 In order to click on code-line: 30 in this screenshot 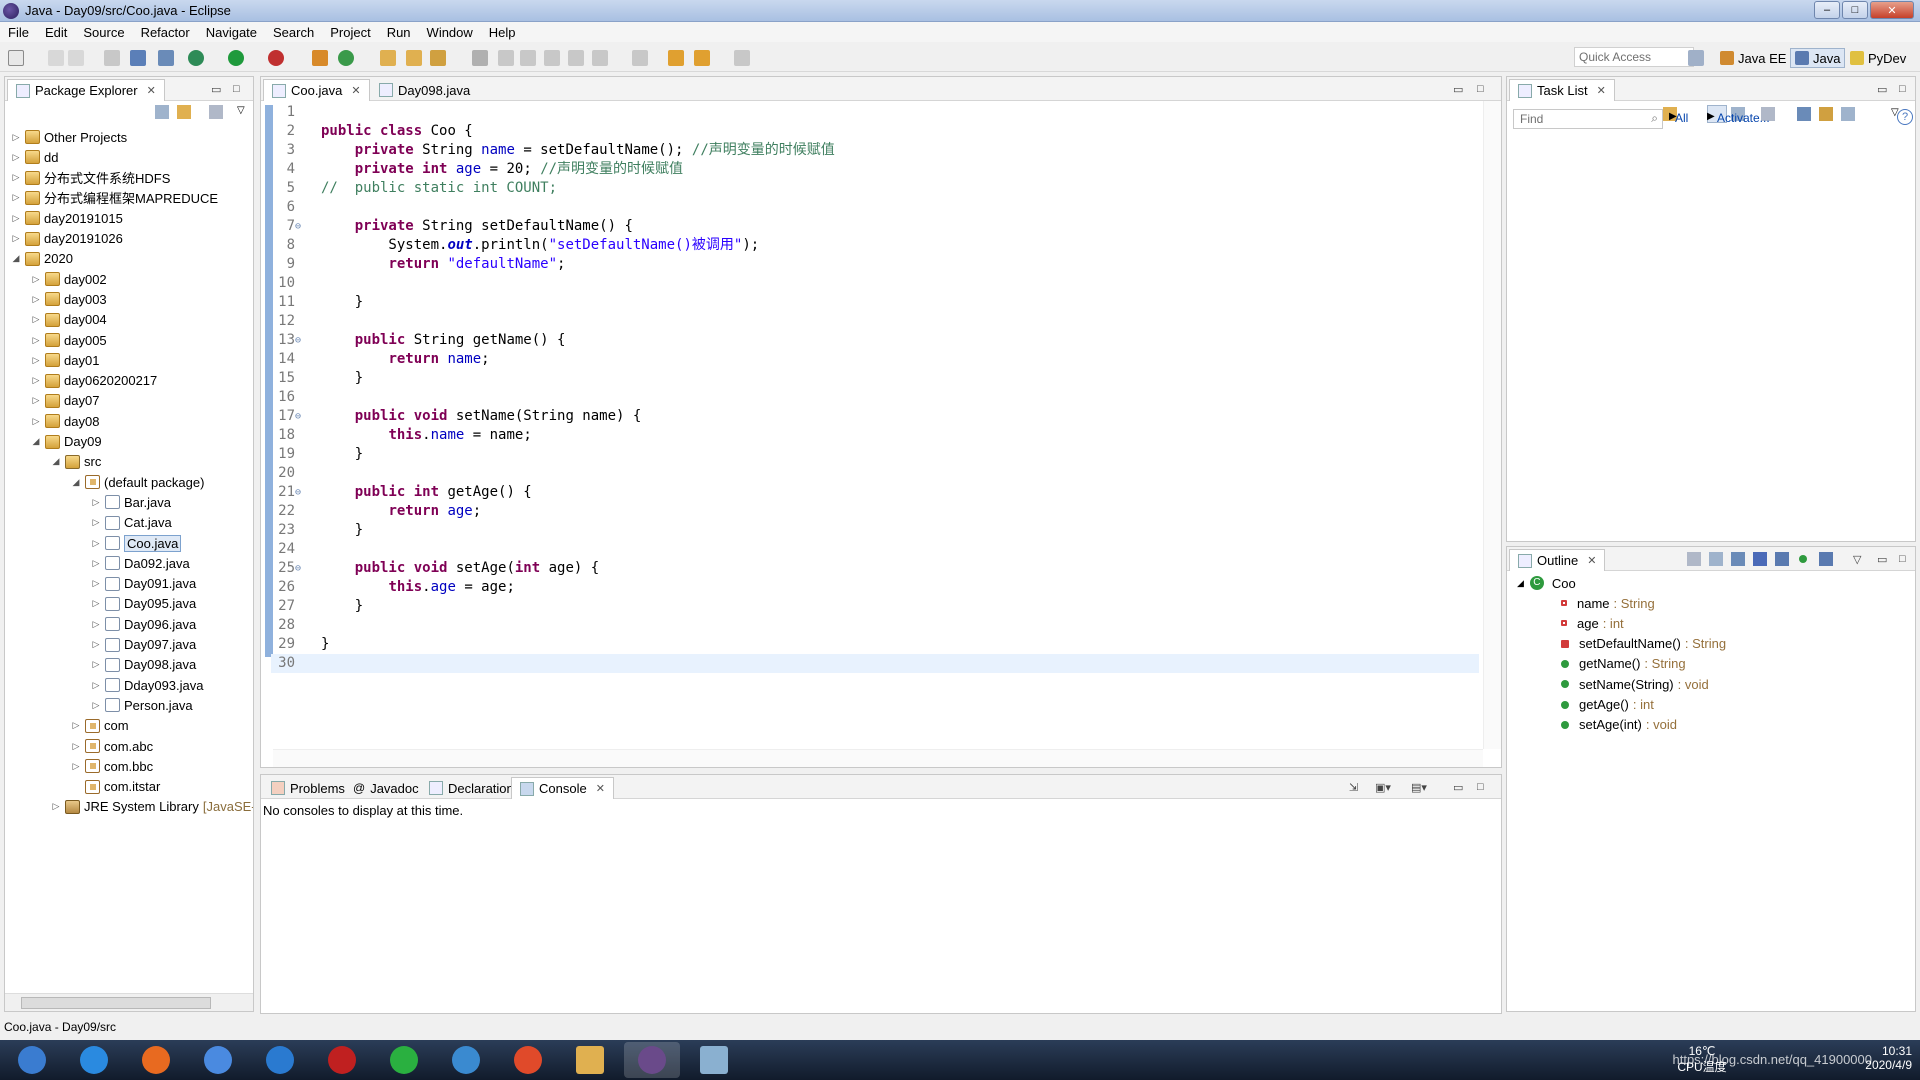, I will do `click(875, 663)`.